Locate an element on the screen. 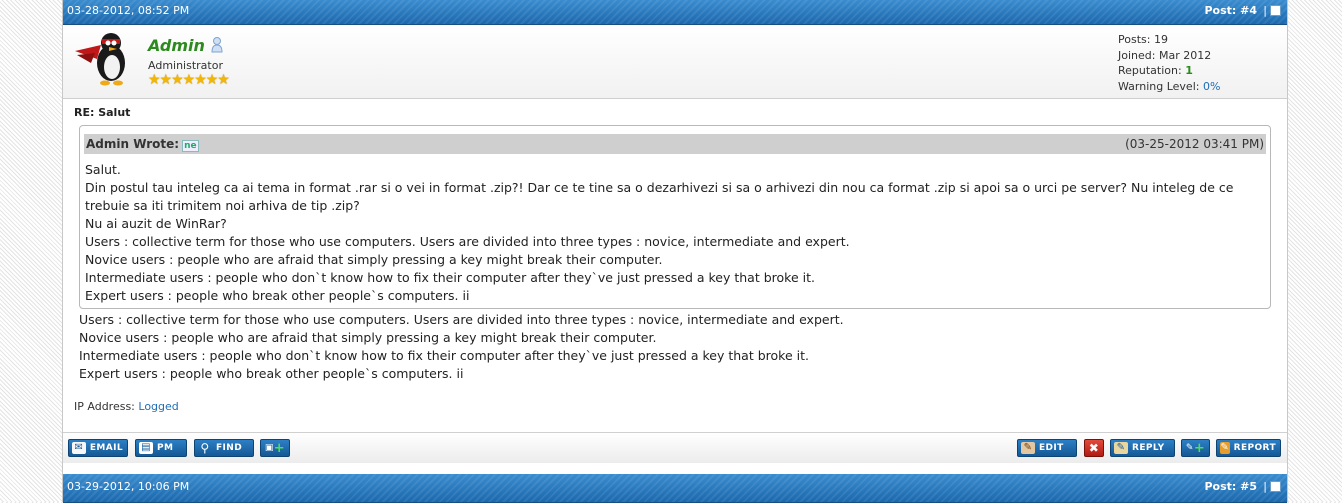  multiquote-button: ✎ + is located at coordinates (1195, 448).